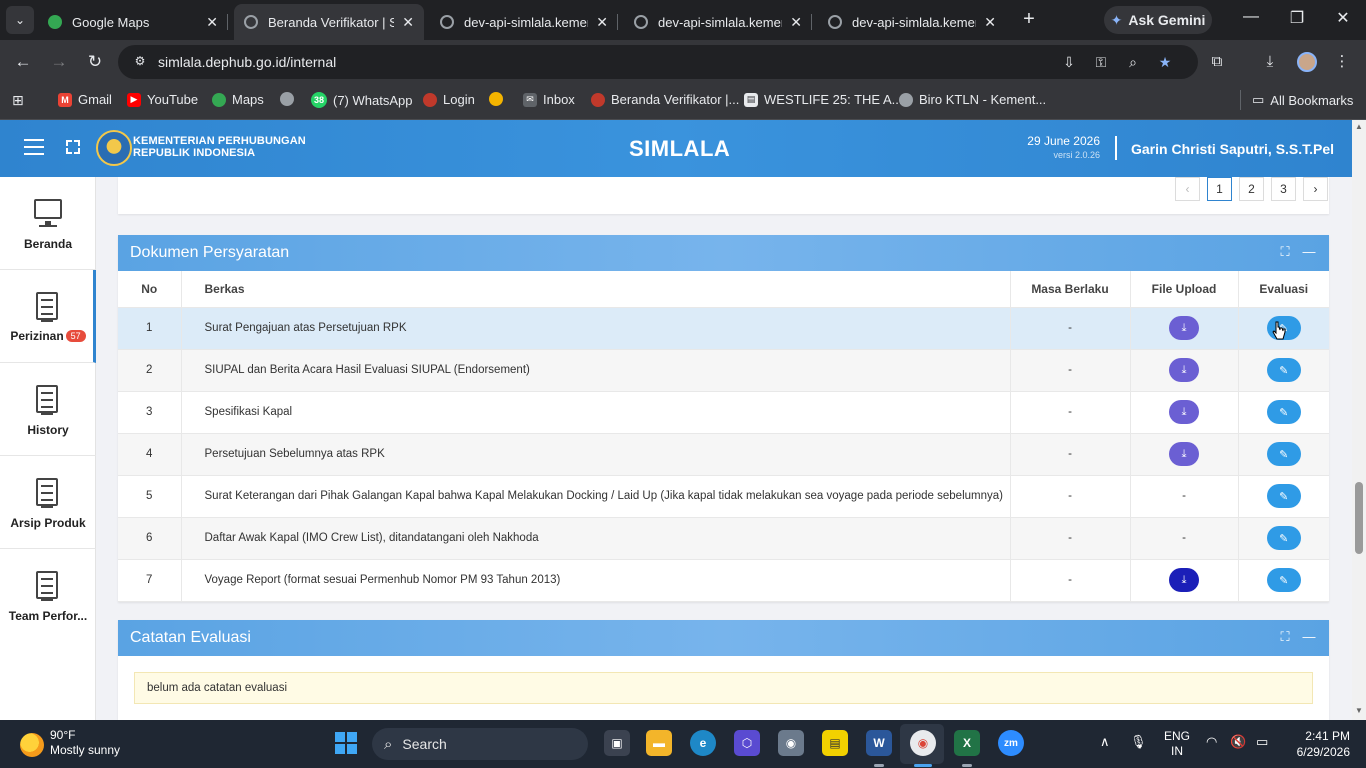 The width and height of the screenshot is (1366, 768). I want to click on extensions-icon: ⧉, so click(1217, 62).